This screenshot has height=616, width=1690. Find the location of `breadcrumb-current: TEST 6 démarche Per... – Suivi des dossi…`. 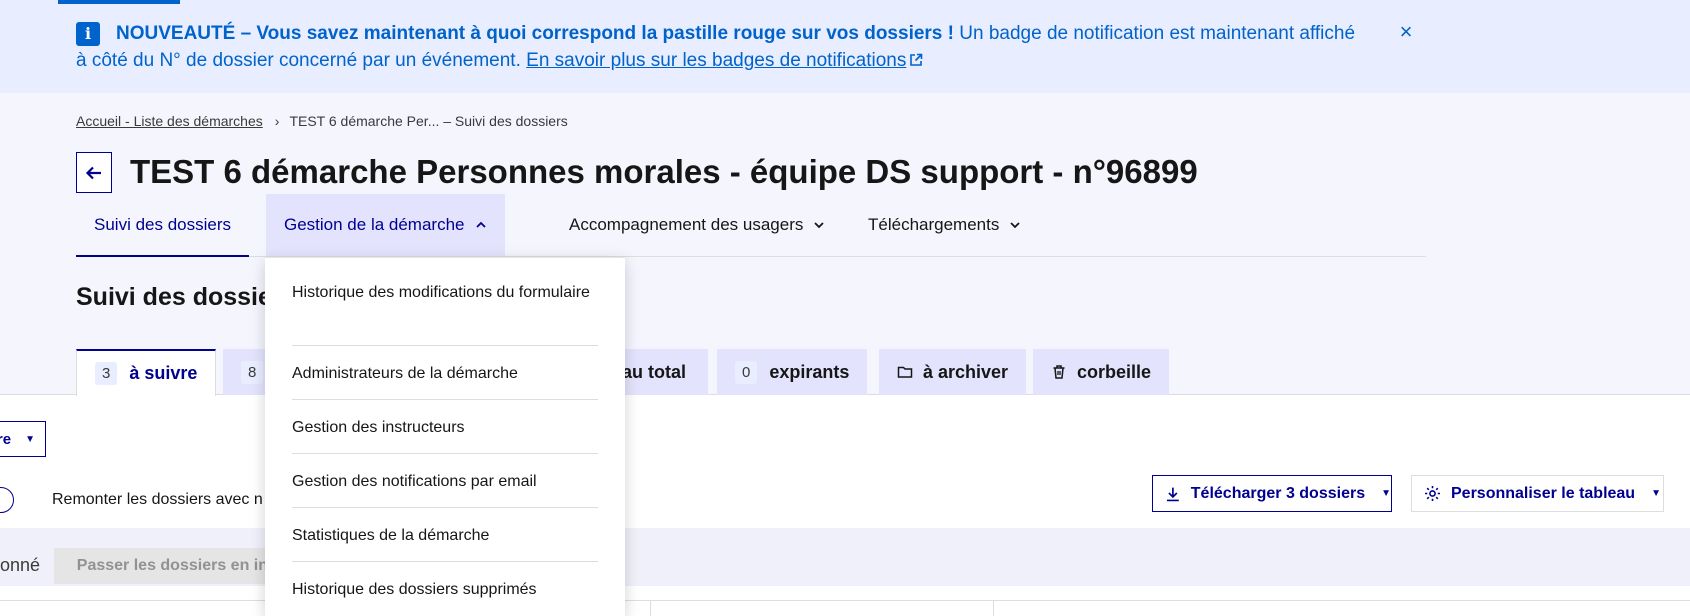

breadcrumb-current: TEST 6 démarche Per... – Suivi des dossi… is located at coordinates (428, 121).